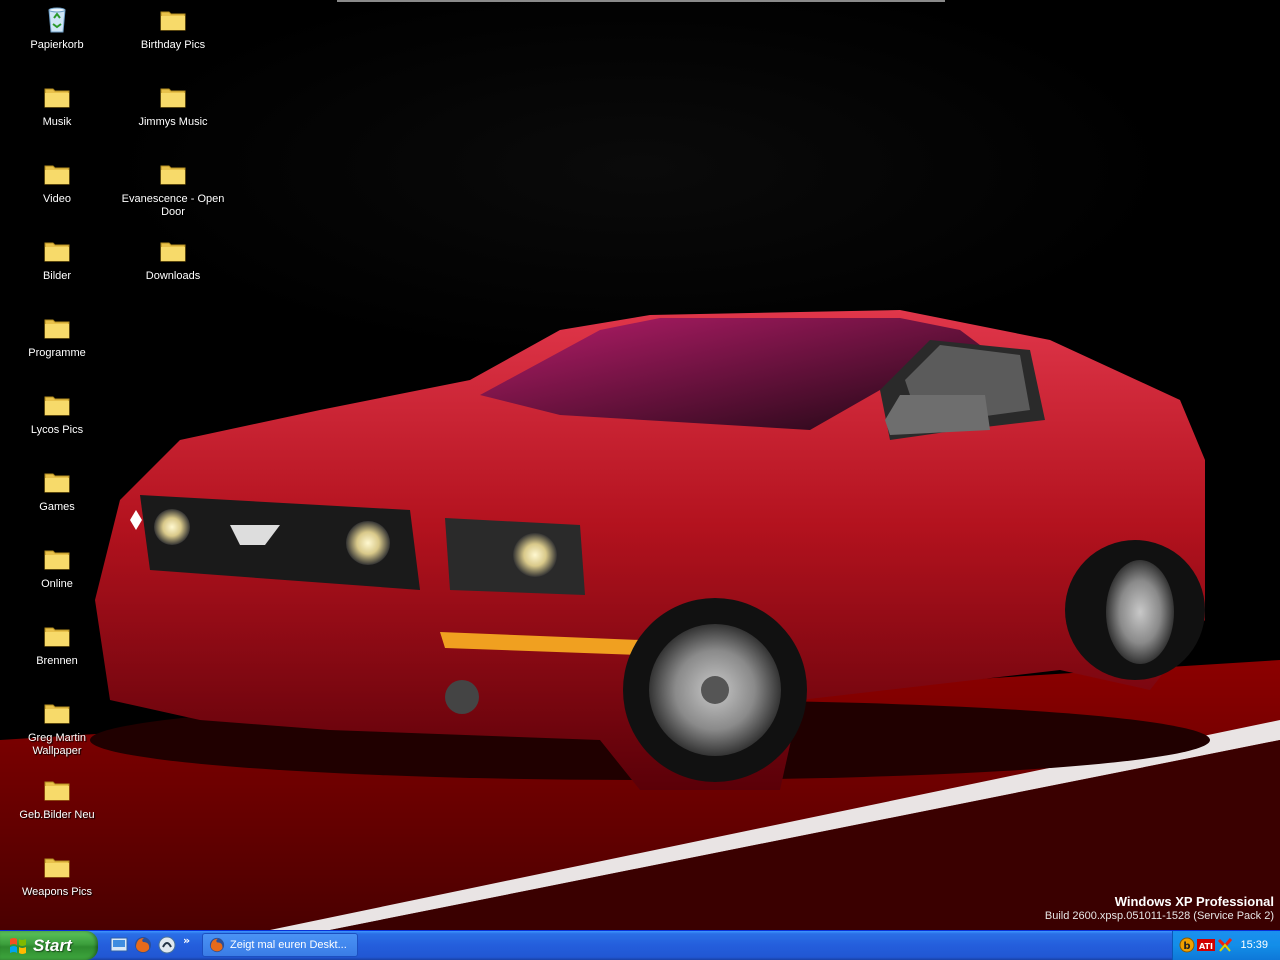 The height and width of the screenshot is (960, 1280). I want to click on system-tray: b ATI 15:39, so click(1226, 945).